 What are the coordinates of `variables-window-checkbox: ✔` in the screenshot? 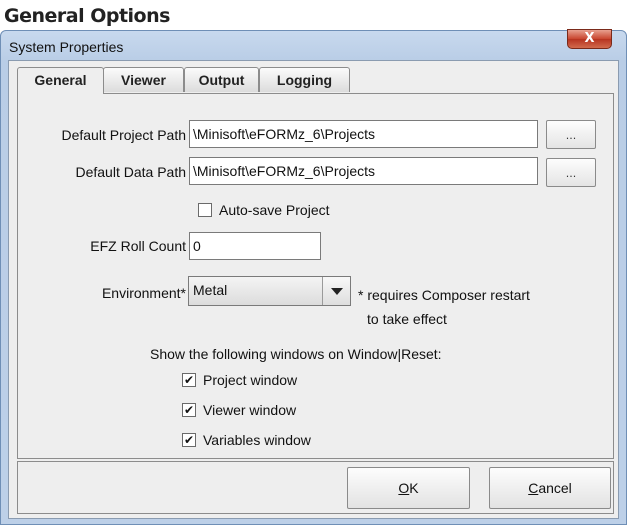 It's located at (189, 440).